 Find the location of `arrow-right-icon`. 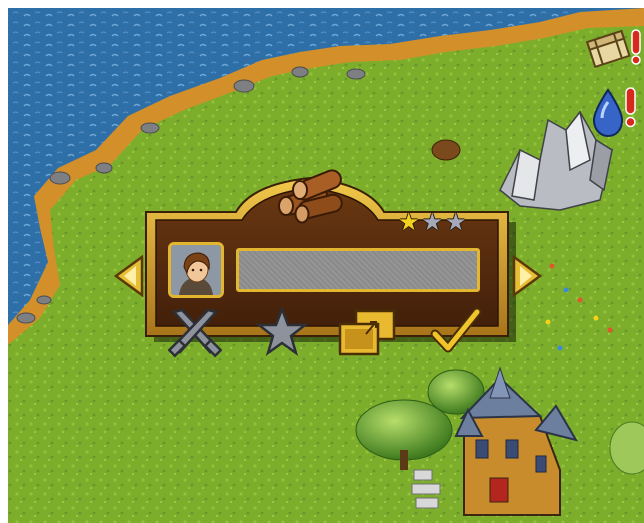

arrow-right-icon is located at coordinates (527, 276).